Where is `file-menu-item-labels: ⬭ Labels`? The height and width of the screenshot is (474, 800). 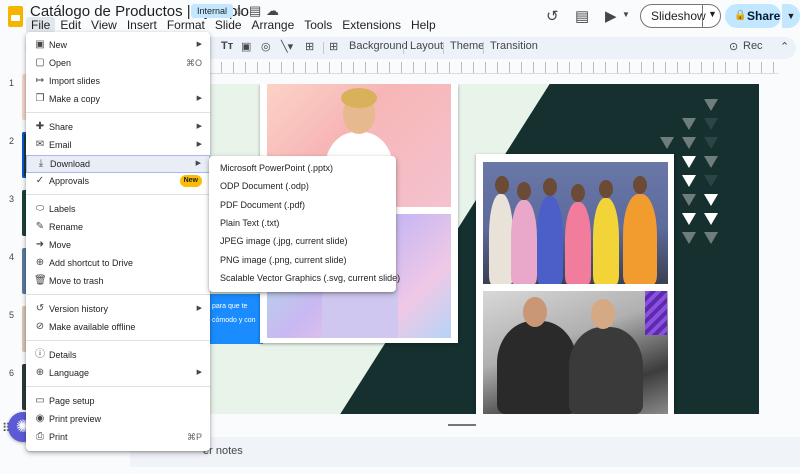 file-menu-item-labels: ⬭ Labels is located at coordinates (118, 210).